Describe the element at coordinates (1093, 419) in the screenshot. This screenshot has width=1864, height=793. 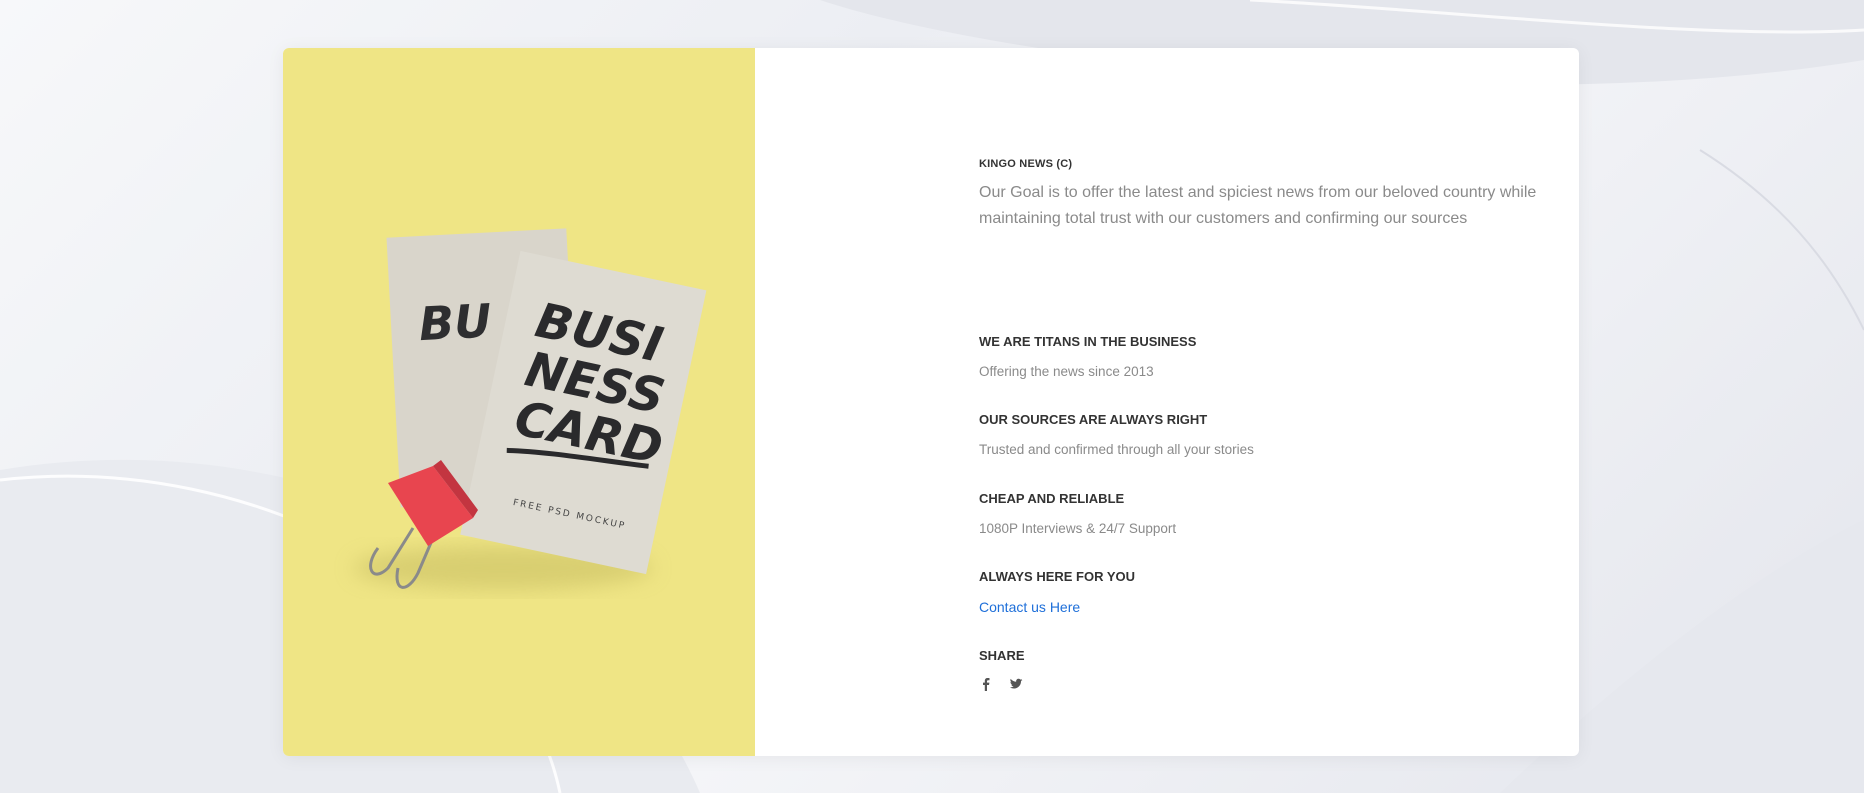
I see `section-title: OUR SOURCES ARE ALWAYS RIGHT` at that location.